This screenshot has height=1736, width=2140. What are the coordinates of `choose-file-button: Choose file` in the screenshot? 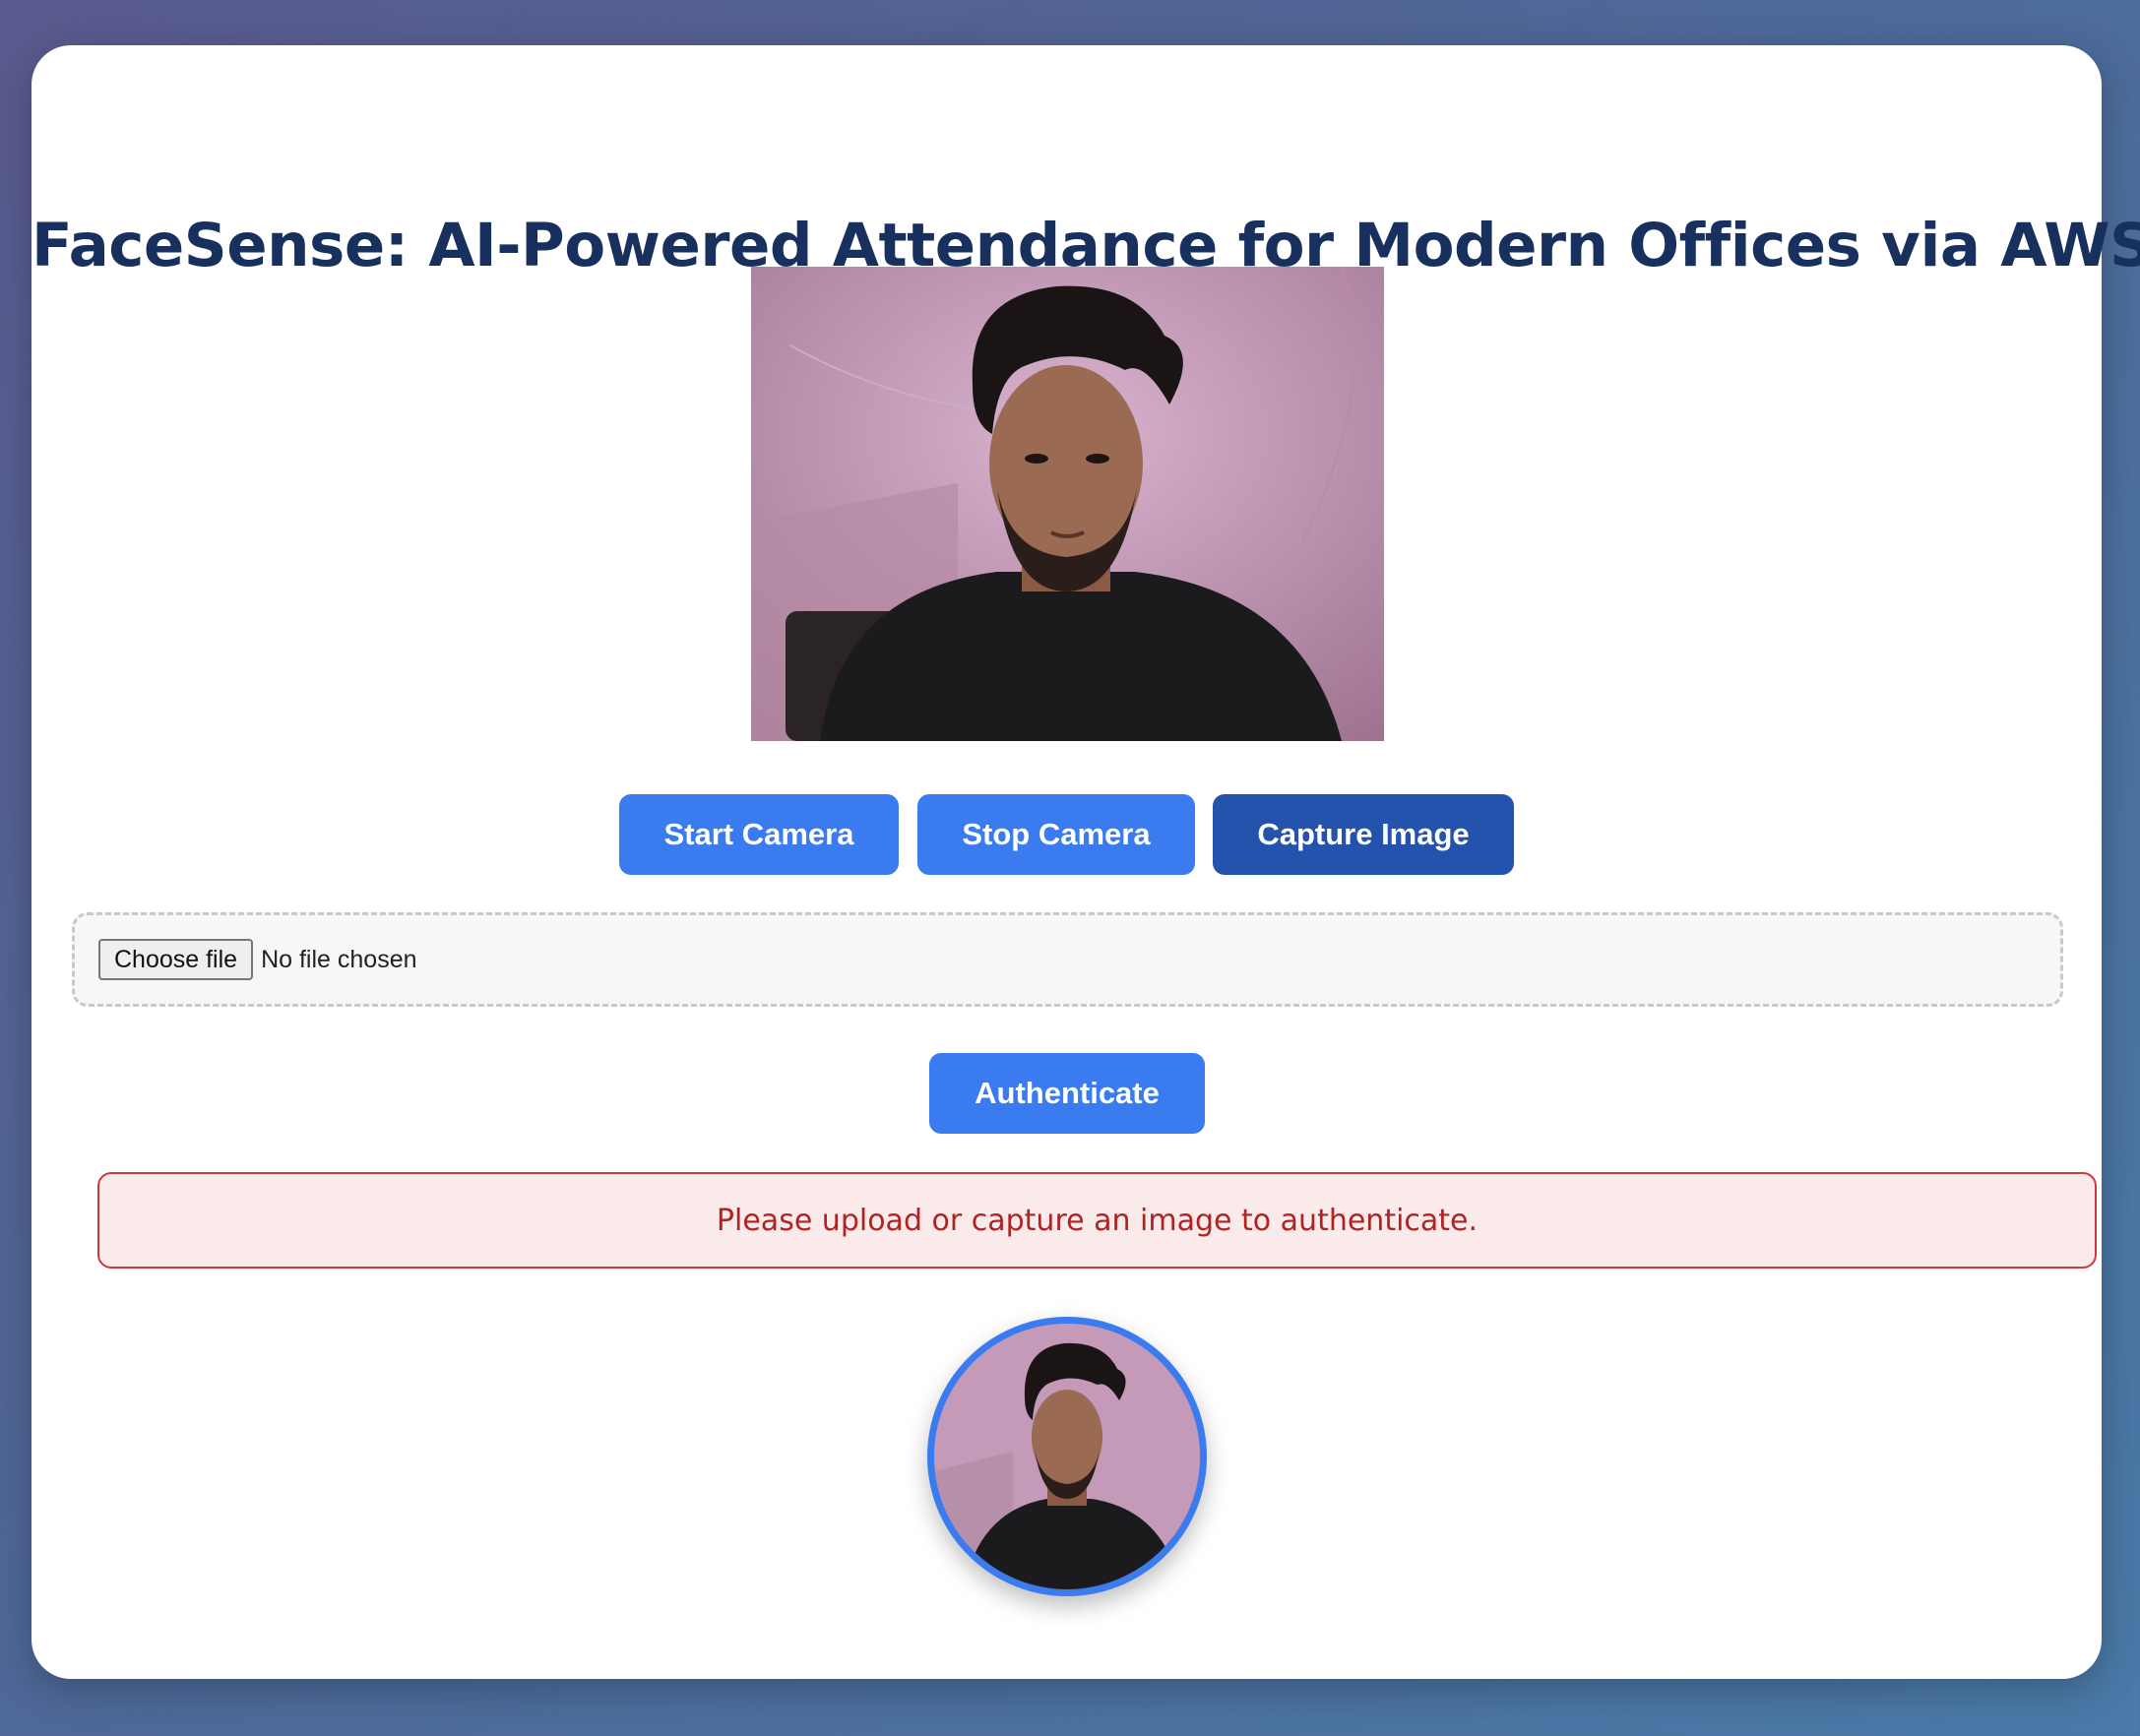 It's located at (176, 959).